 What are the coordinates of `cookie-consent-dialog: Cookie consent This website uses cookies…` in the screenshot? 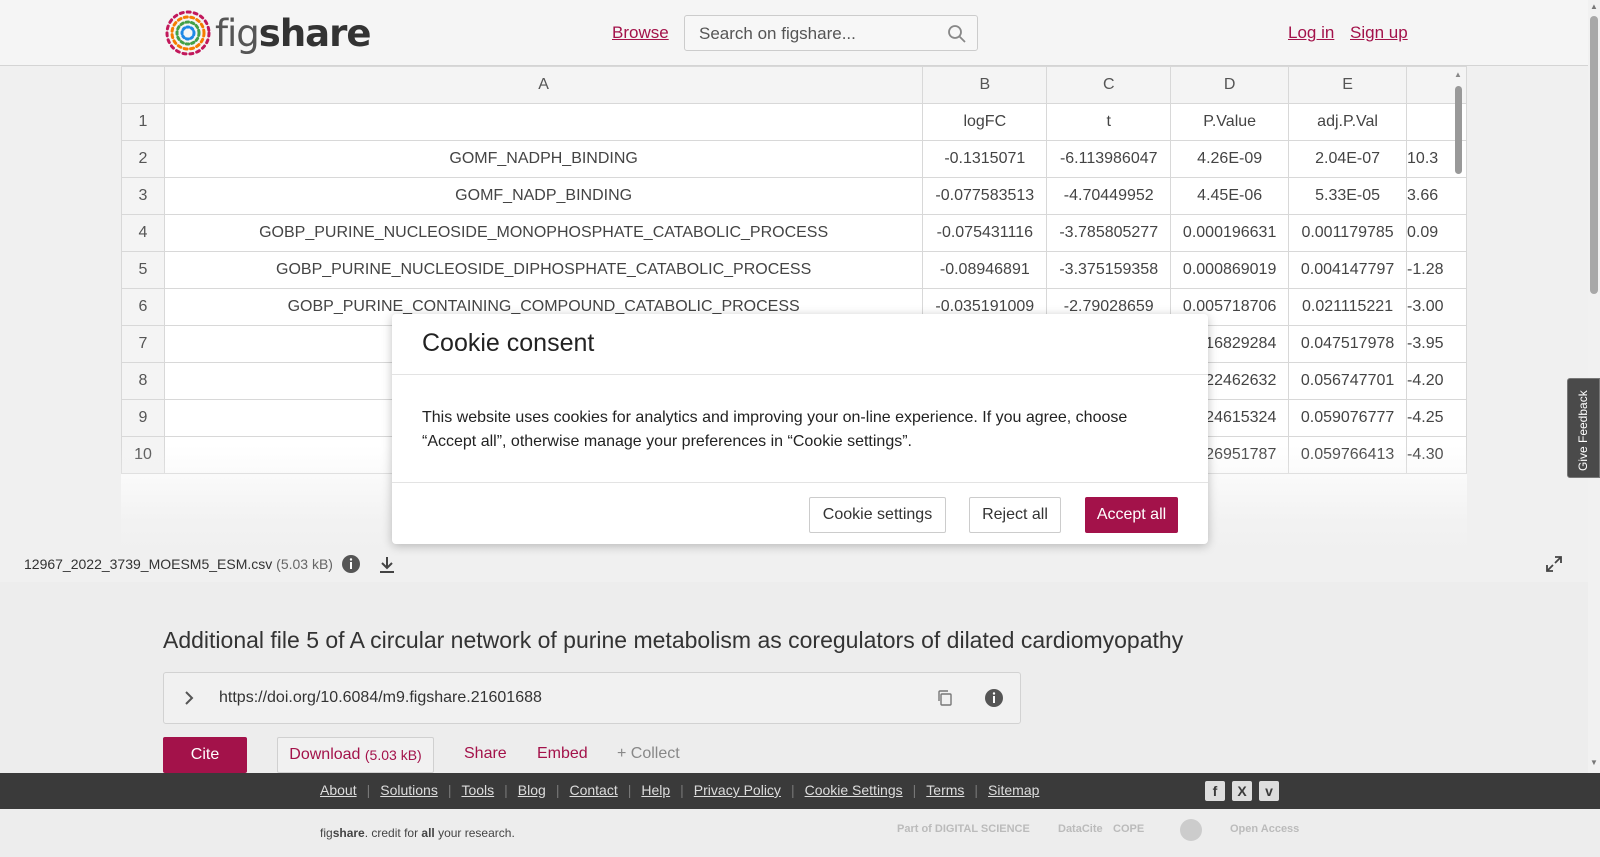 It's located at (800, 429).